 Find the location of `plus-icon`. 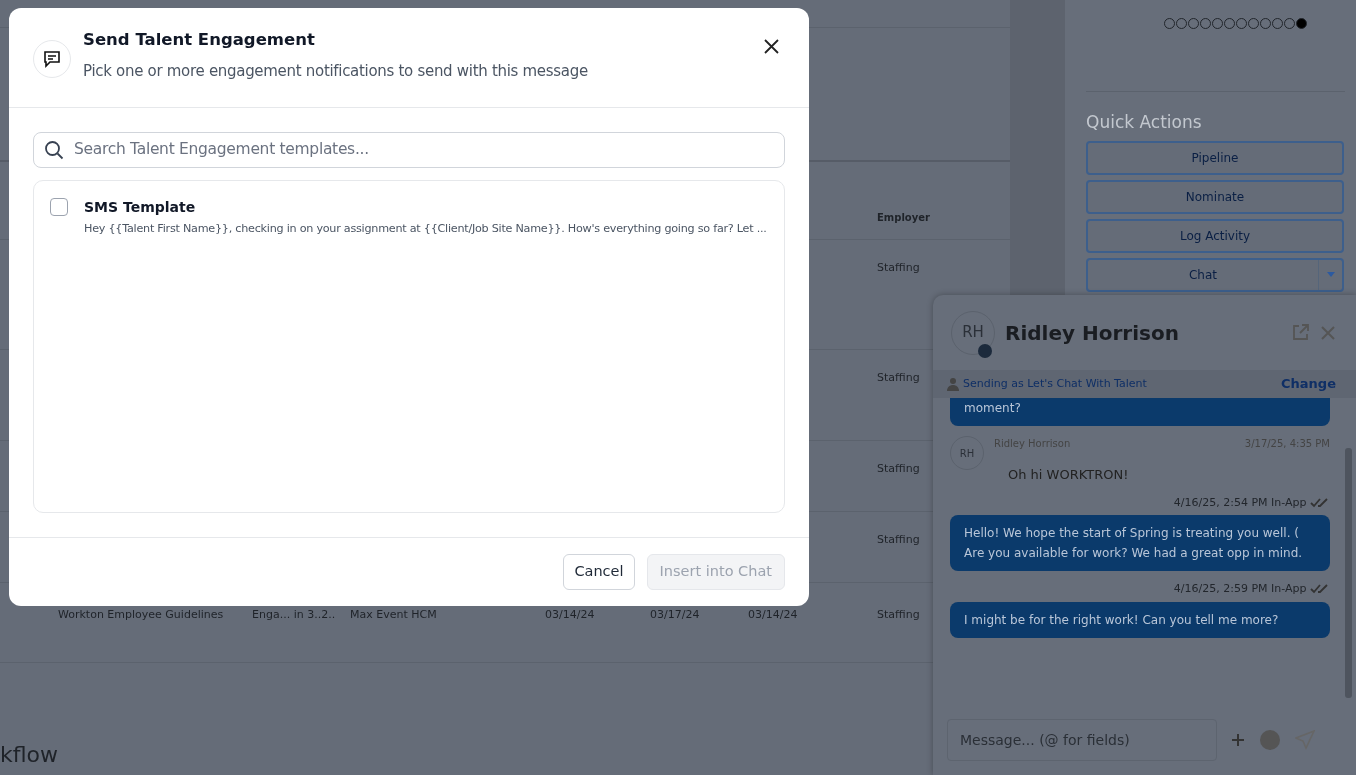

plus-icon is located at coordinates (1238, 740).